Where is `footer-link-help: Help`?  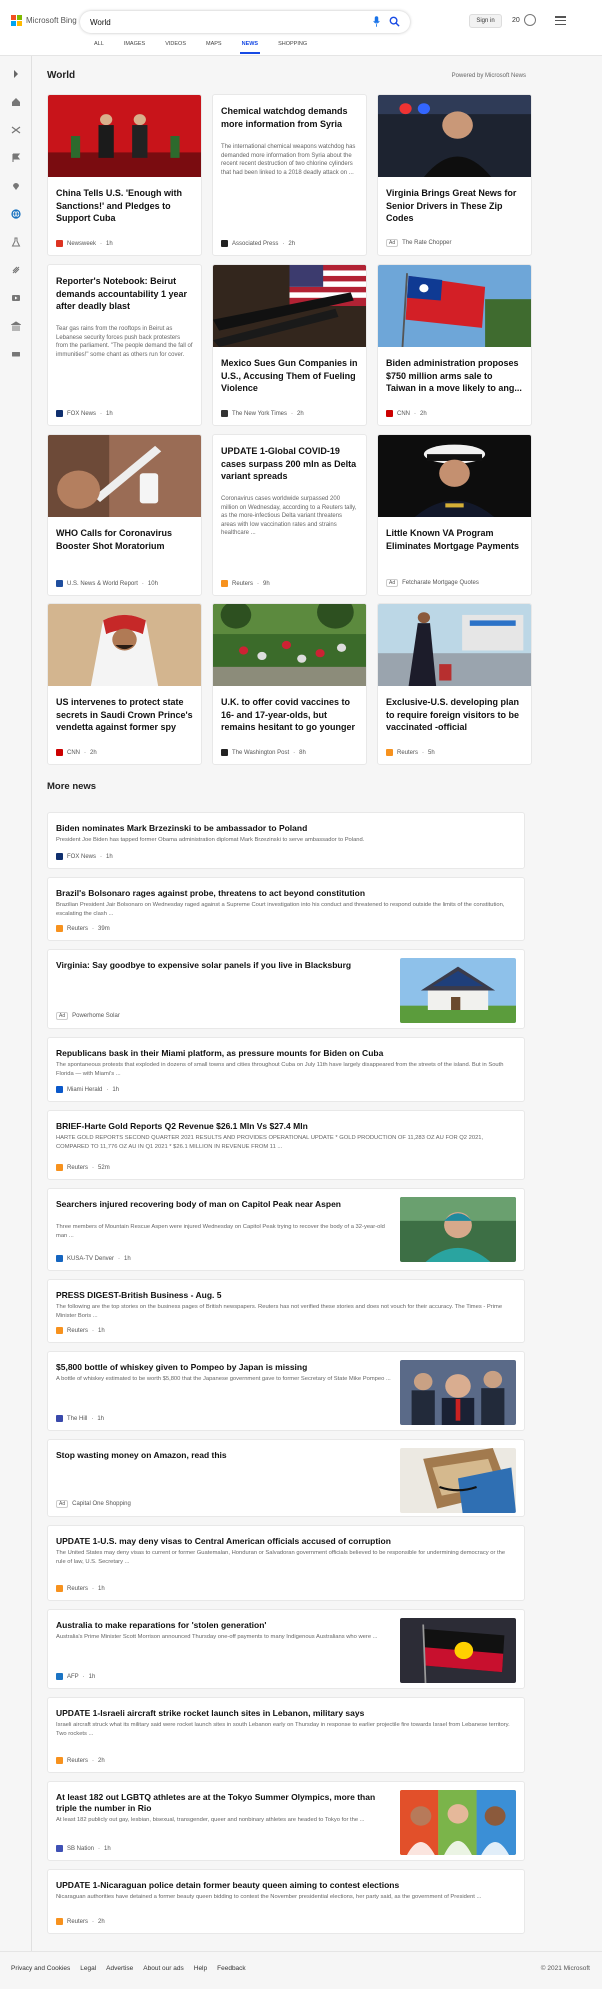 footer-link-help: Help is located at coordinates (200, 1968).